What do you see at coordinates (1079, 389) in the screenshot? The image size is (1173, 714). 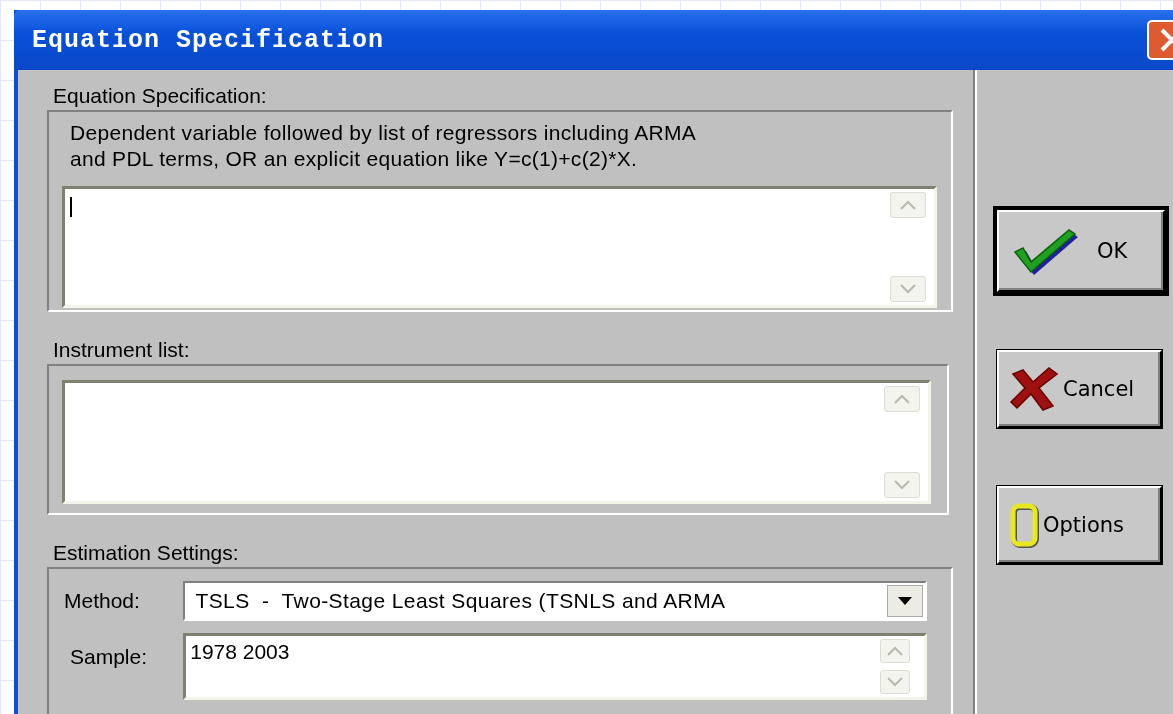 I see `cancel-button: Cancel` at bounding box center [1079, 389].